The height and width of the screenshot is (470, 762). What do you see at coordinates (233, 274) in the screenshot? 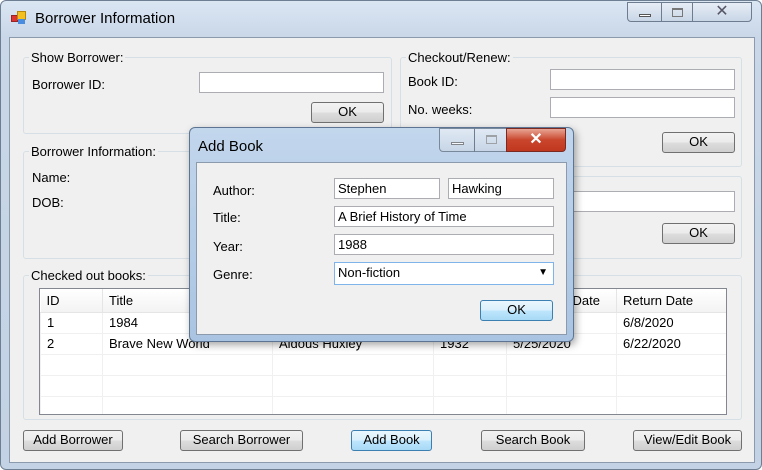
I see `genre-label: Genre:` at bounding box center [233, 274].